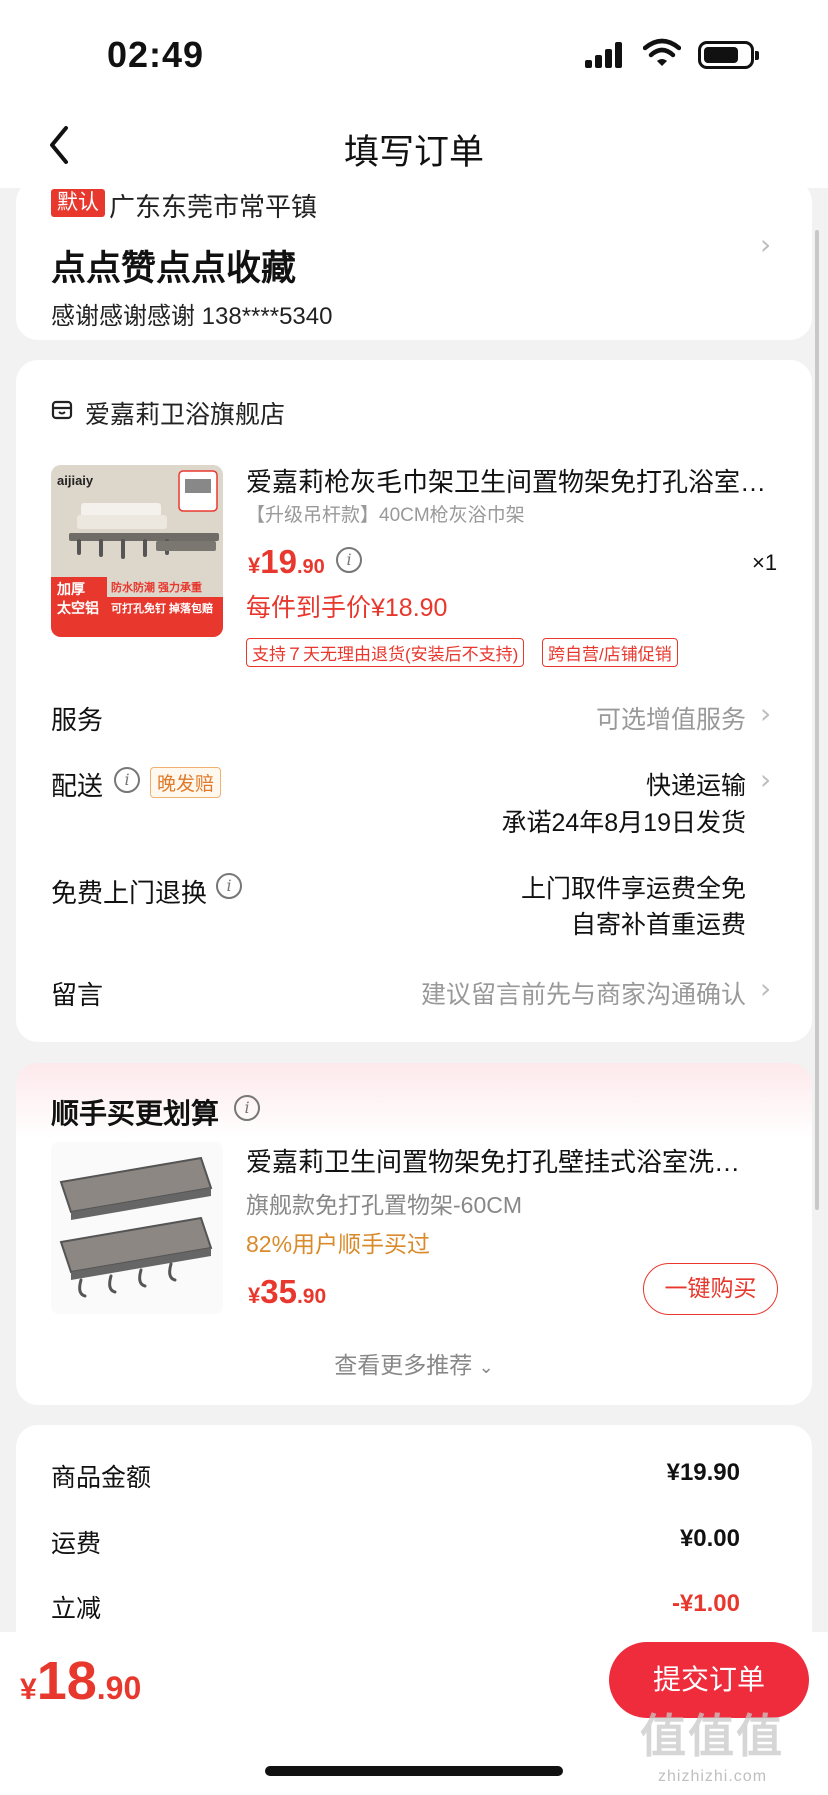 The image size is (828, 1795). Describe the element at coordinates (76, 1544) in the screenshot. I see `summary-label-shipping: 运费` at that location.